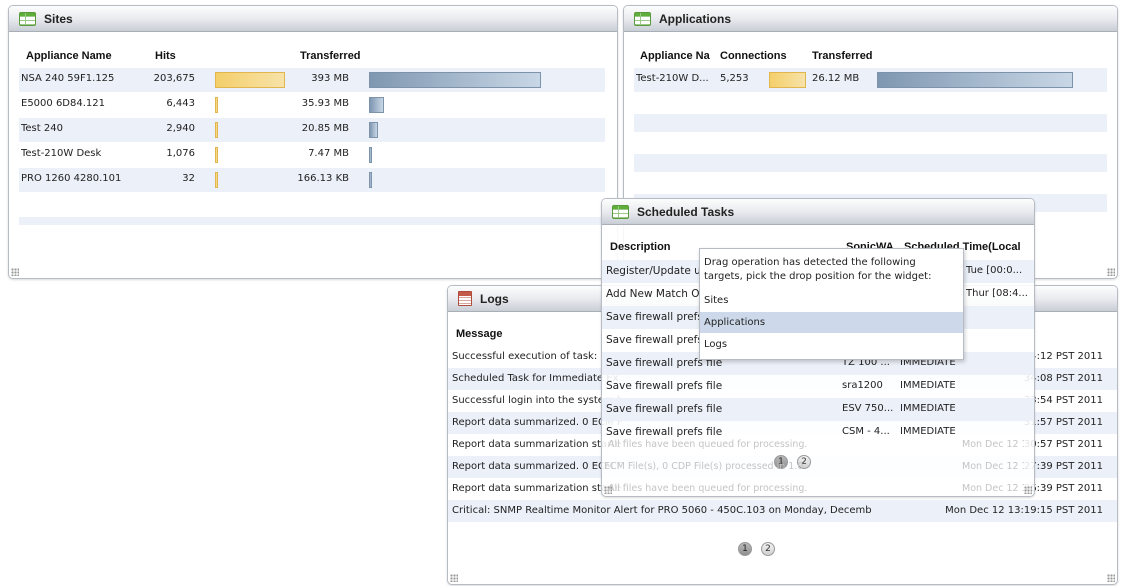 This screenshot has height=586, width=1123. Describe the element at coordinates (675, 56) in the screenshot. I see `col-appliance-name: Appliance Na` at that location.